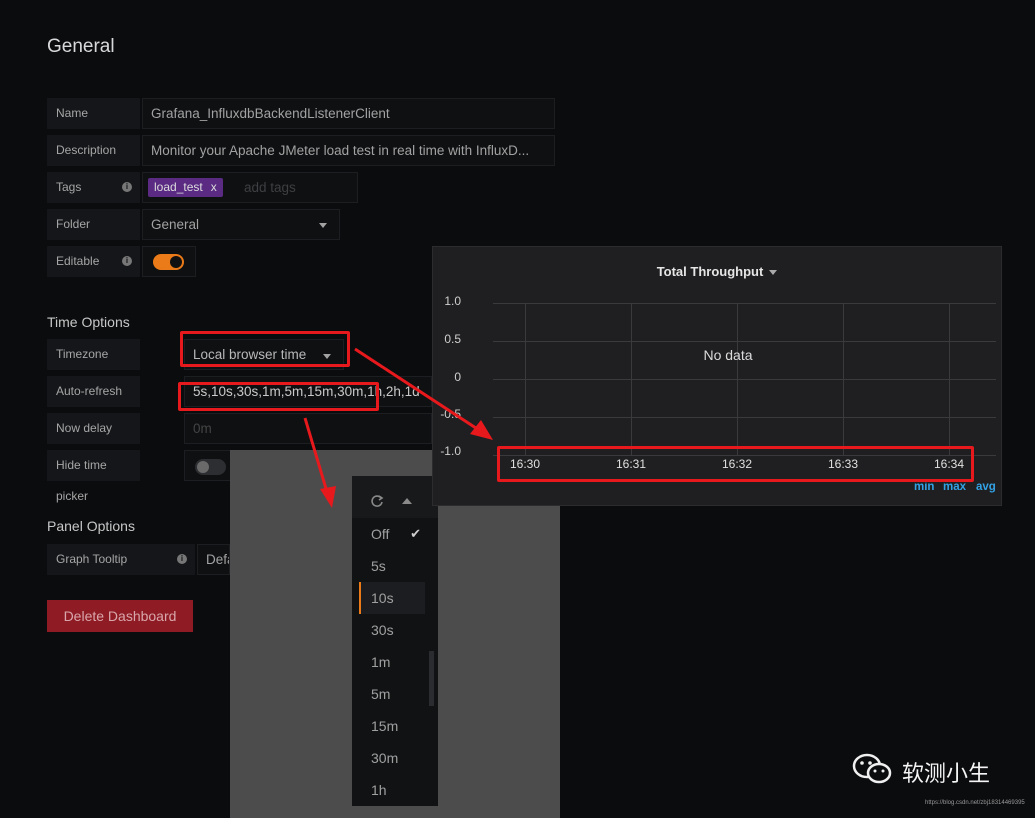 The image size is (1035, 818). Describe the element at coordinates (975, 803) in the screenshot. I see `watermark-url: https://blog.csdn.net/zbj18314469395` at that location.